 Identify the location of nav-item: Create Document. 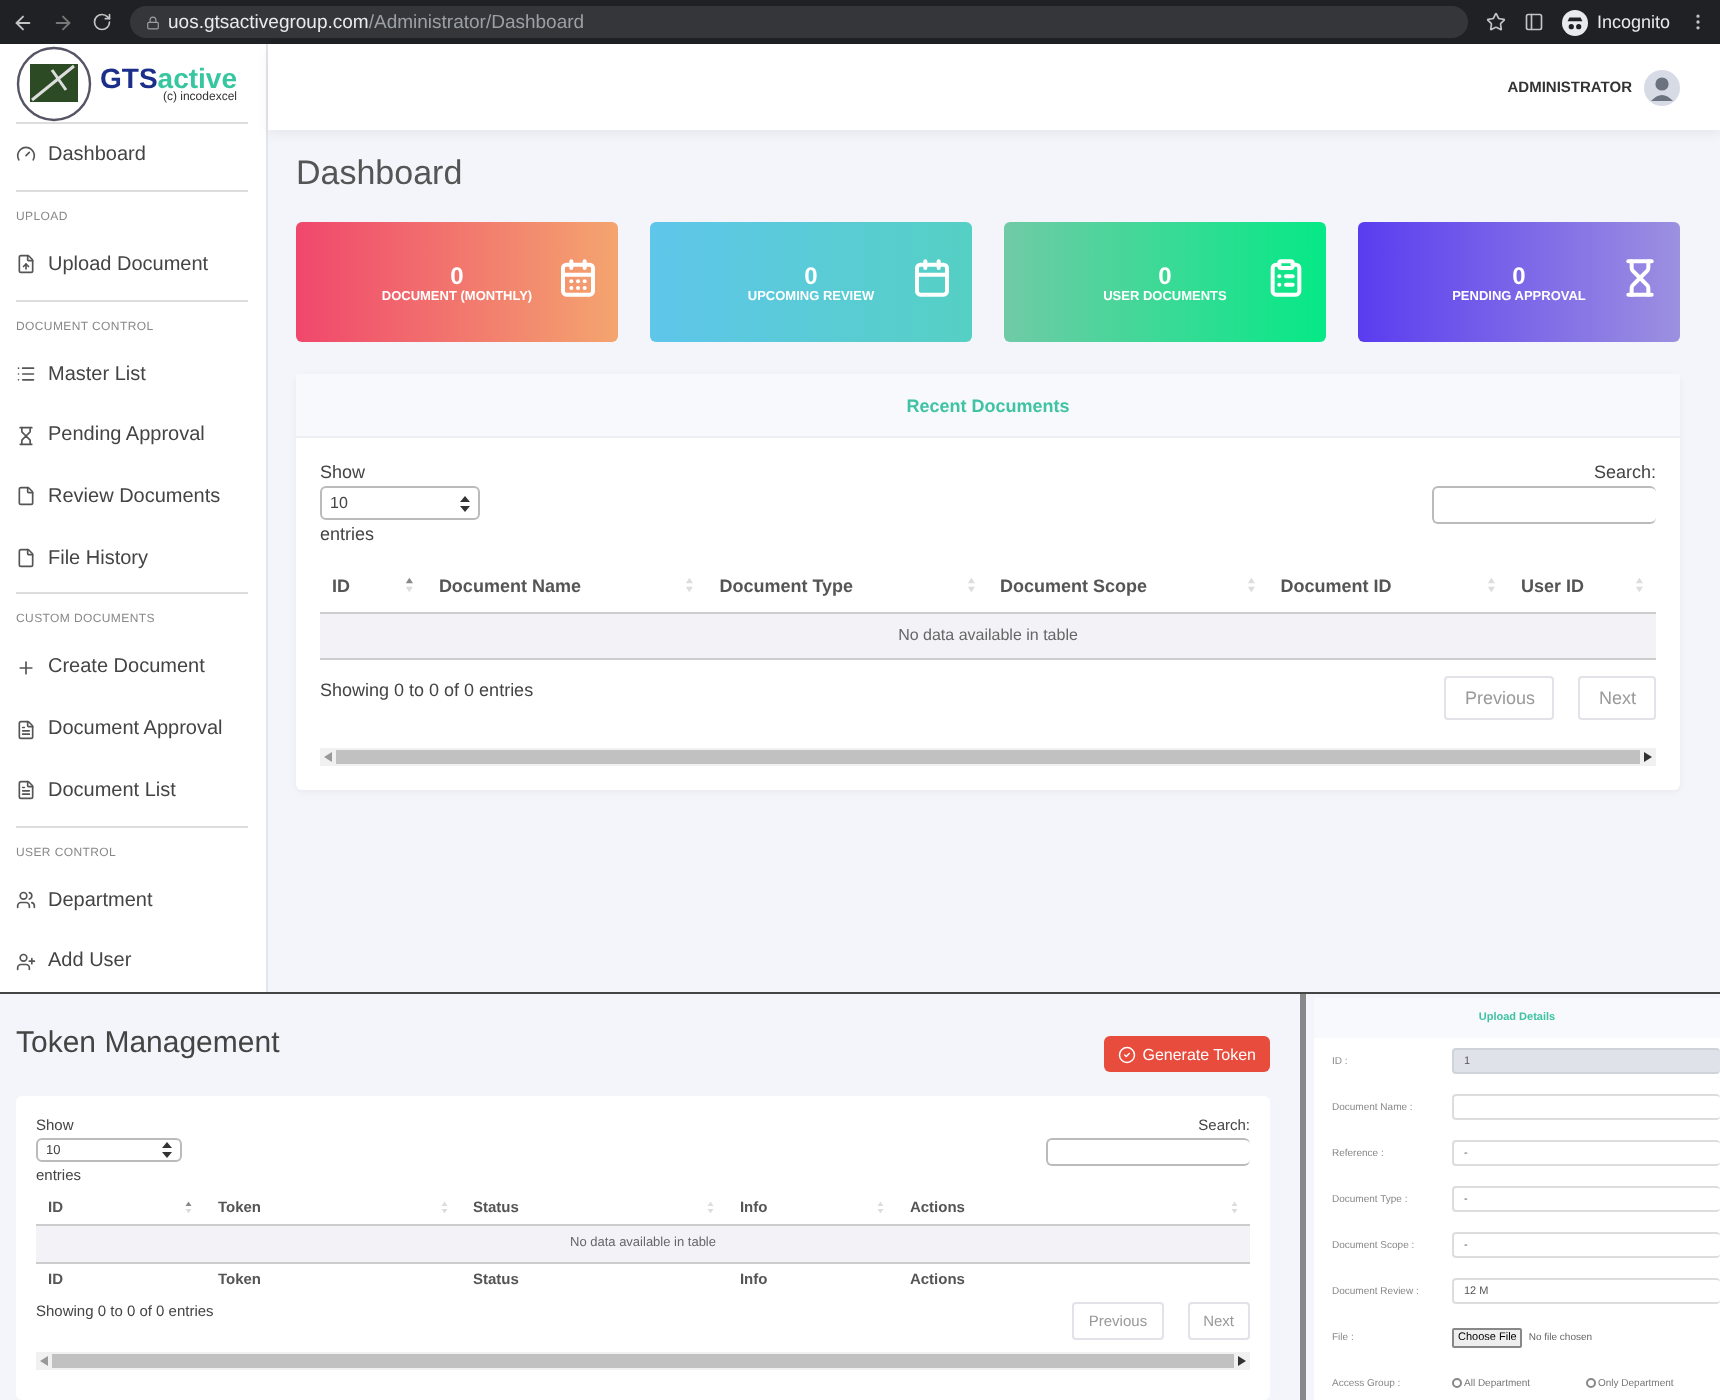
(132, 668).